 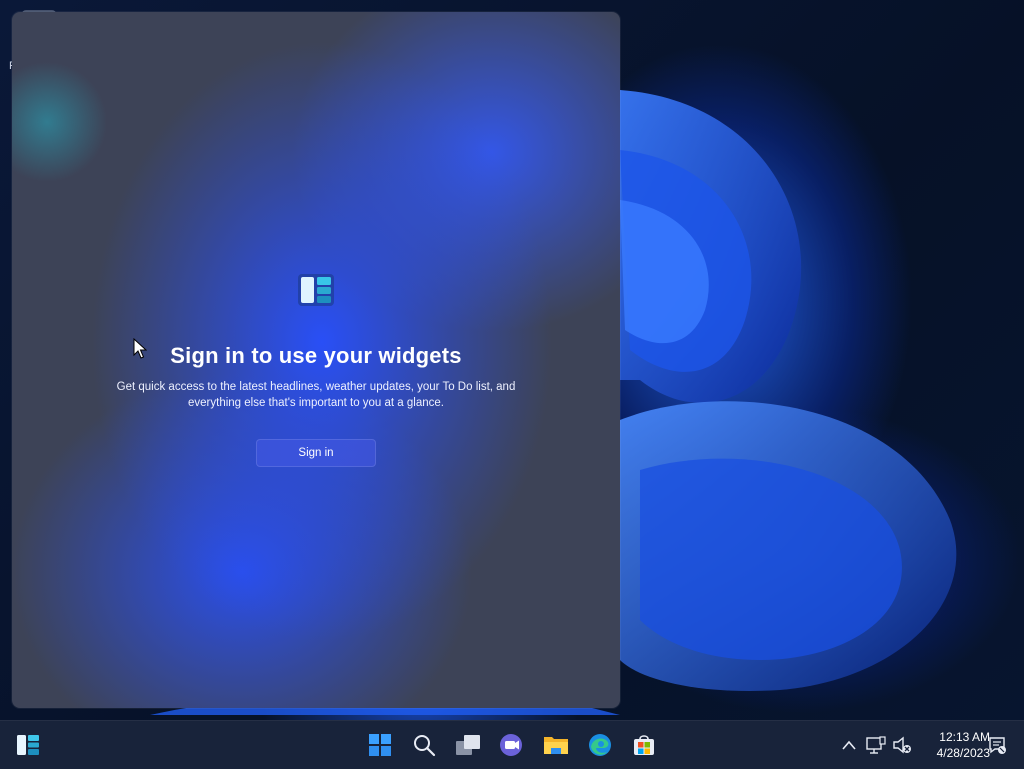 What do you see at coordinates (954, 745) in the screenshot?
I see `system-clock: 12:13 AM 4/28/2023` at bounding box center [954, 745].